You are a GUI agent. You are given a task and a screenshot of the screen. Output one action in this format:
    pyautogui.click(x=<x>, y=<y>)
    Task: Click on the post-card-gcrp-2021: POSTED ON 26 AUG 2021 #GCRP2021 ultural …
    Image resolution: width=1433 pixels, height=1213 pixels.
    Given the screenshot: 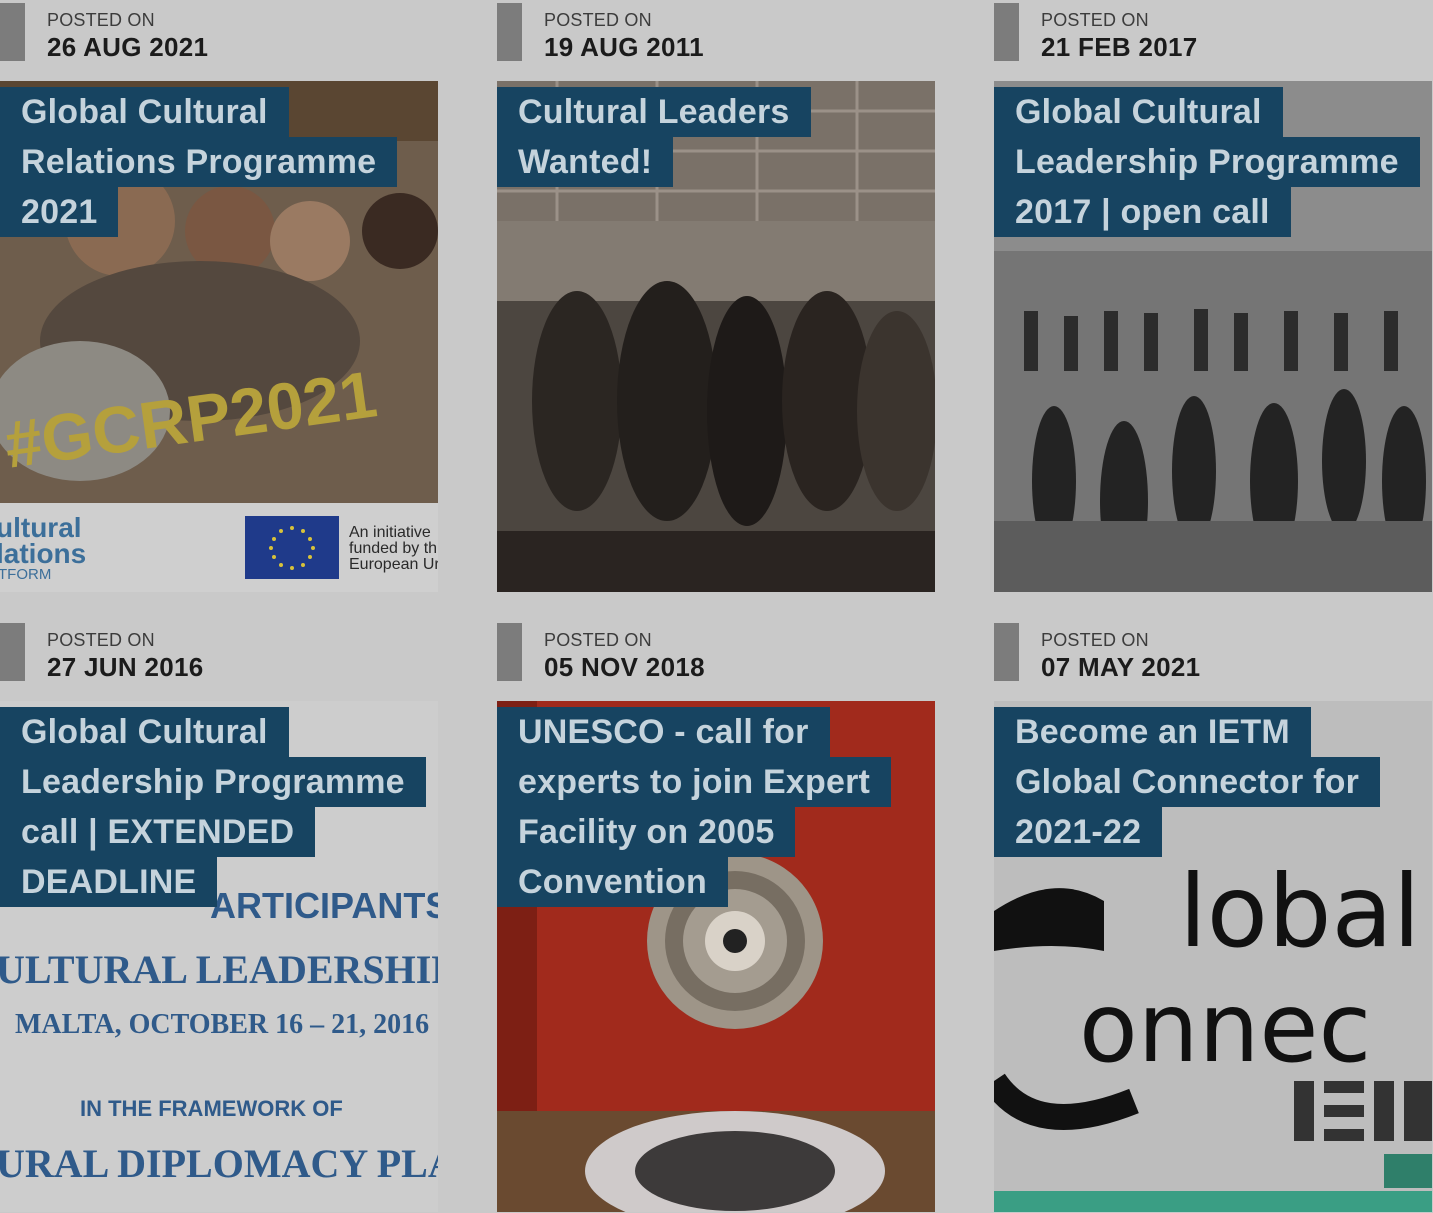 What is the action you would take?
    pyautogui.click(x=219, y=296)
    